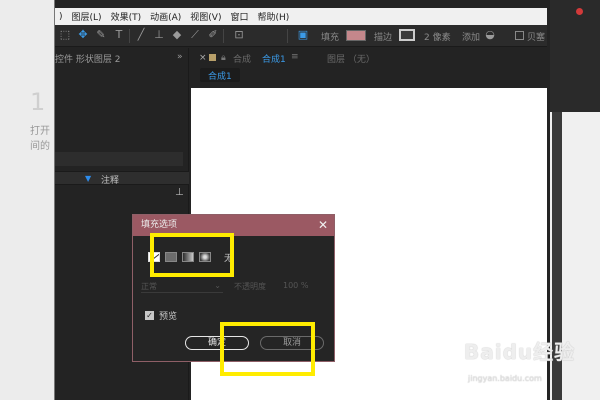 The height and width of the screenshot is (400, 600). I want to click on menu-item-fragment: ), so click(61, 17).